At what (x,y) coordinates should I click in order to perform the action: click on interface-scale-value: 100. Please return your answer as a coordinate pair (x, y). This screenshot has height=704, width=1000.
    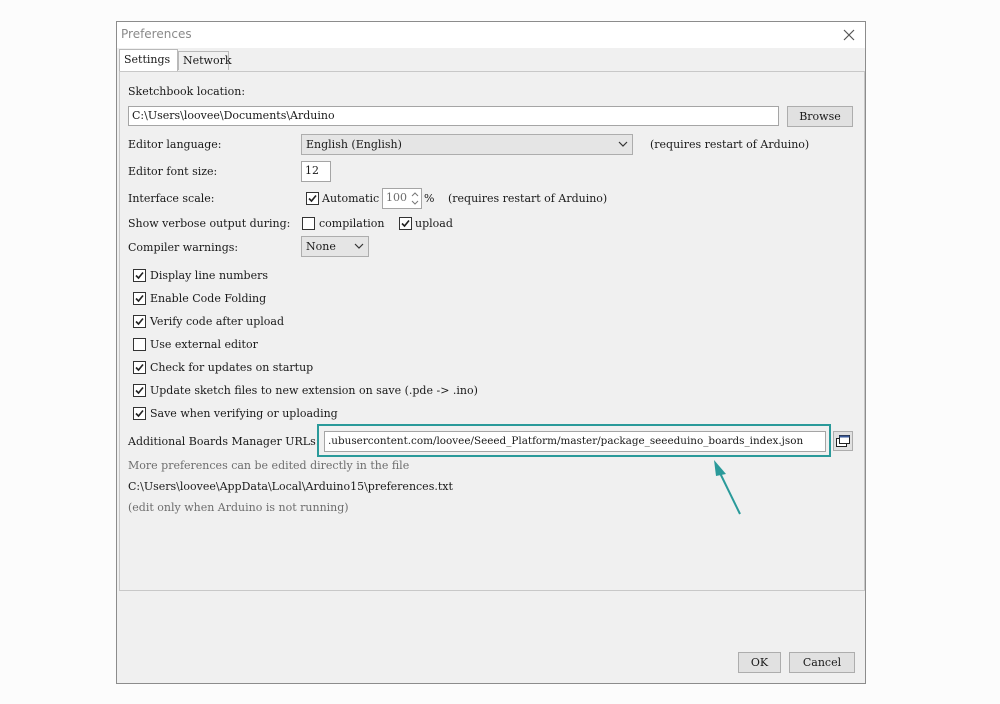
    Looking at the image, I should click on (396, 197).